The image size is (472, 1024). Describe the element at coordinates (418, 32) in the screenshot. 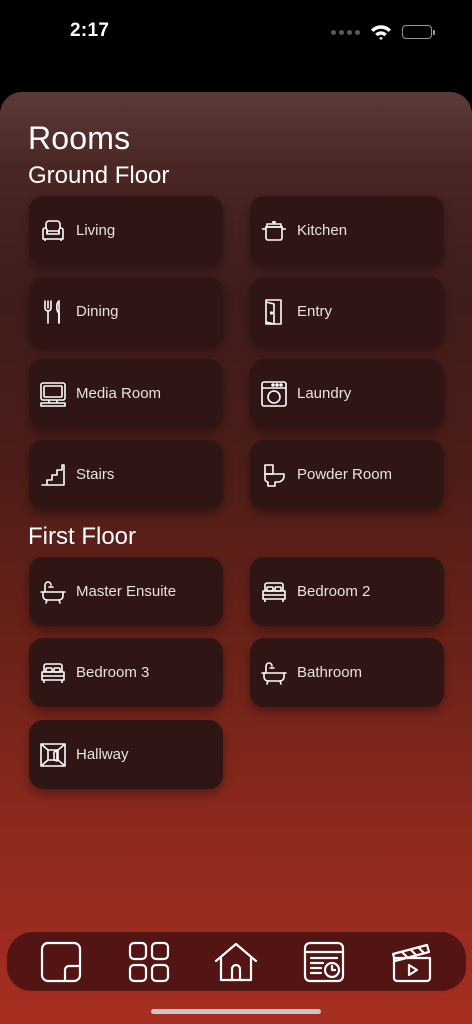

I see `battery-icon` at that location.